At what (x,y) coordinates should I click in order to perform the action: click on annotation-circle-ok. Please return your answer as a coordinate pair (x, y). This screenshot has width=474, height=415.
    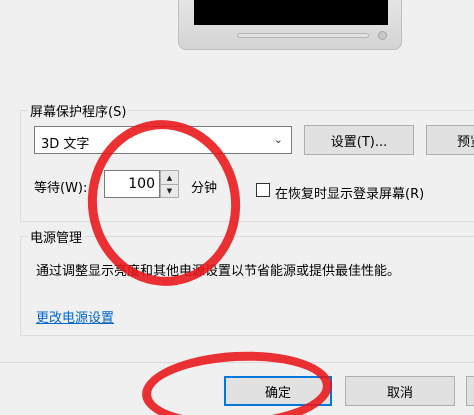
    Looking at the image, I should click on (237, 381).